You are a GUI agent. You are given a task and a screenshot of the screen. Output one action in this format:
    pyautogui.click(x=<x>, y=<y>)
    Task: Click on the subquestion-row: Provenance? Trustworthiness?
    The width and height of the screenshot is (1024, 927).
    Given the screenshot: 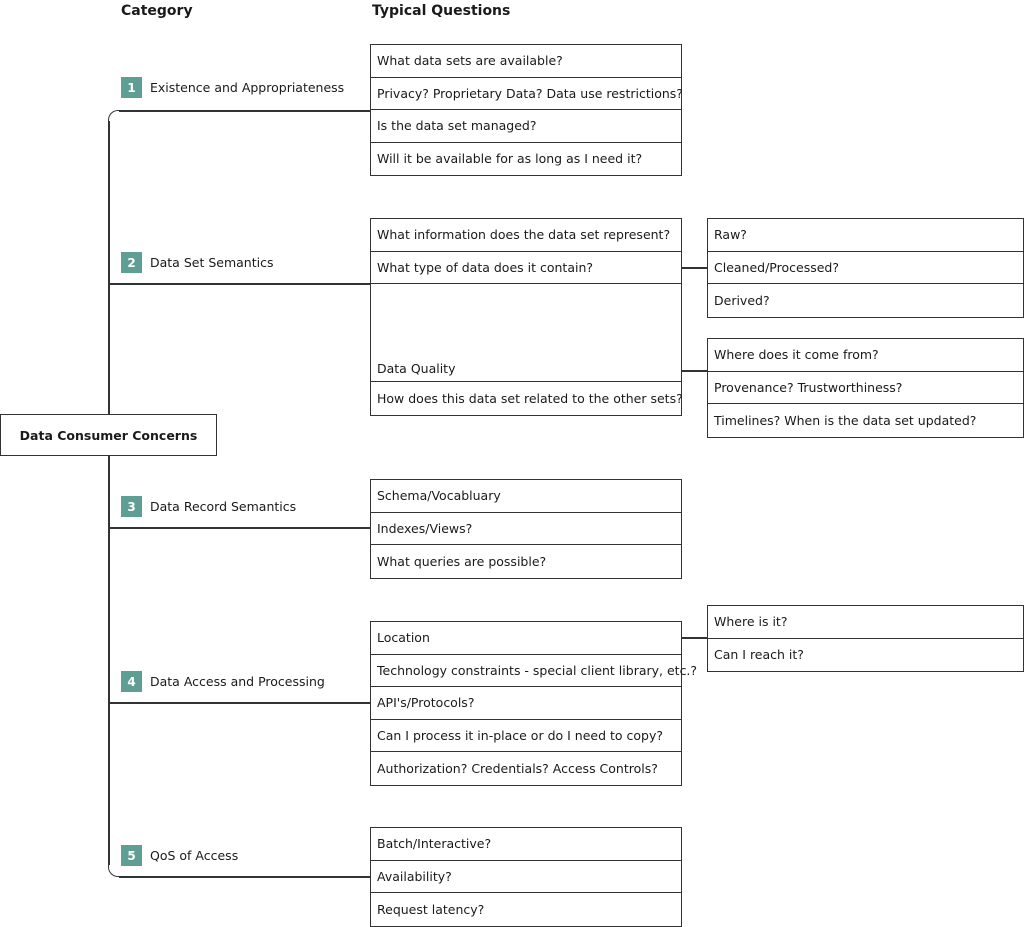 What is the action you would take?
    pyautogui.click(x=865, y=388)
    